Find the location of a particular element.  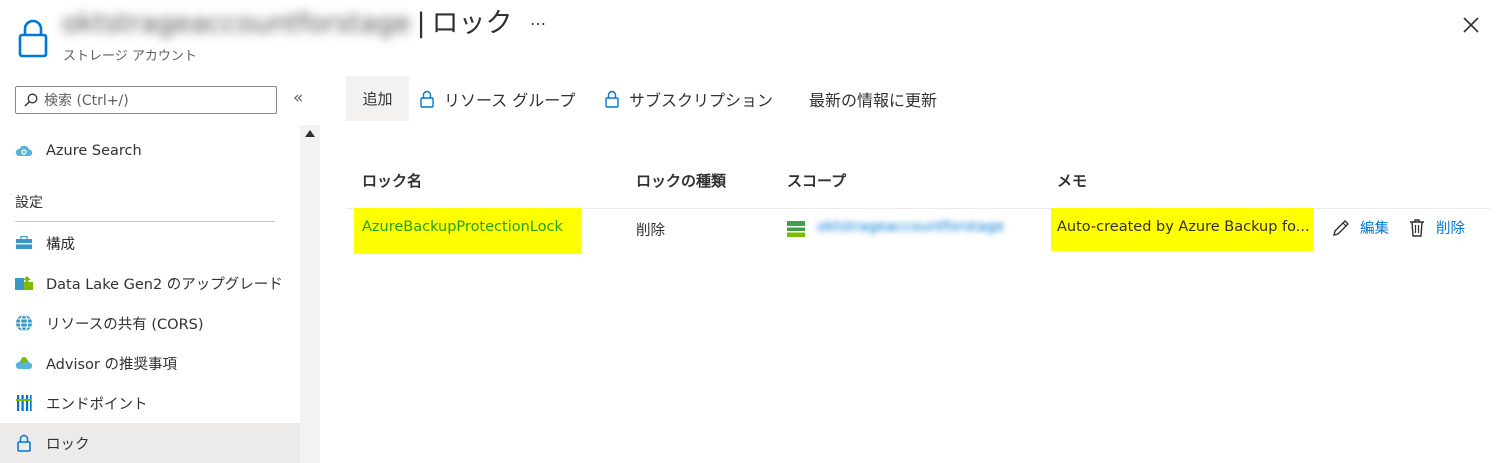

sidebar-item-data-lake-upgrade: Data Lake Gen2 のアップグレード is located at coordinates (150, 283).